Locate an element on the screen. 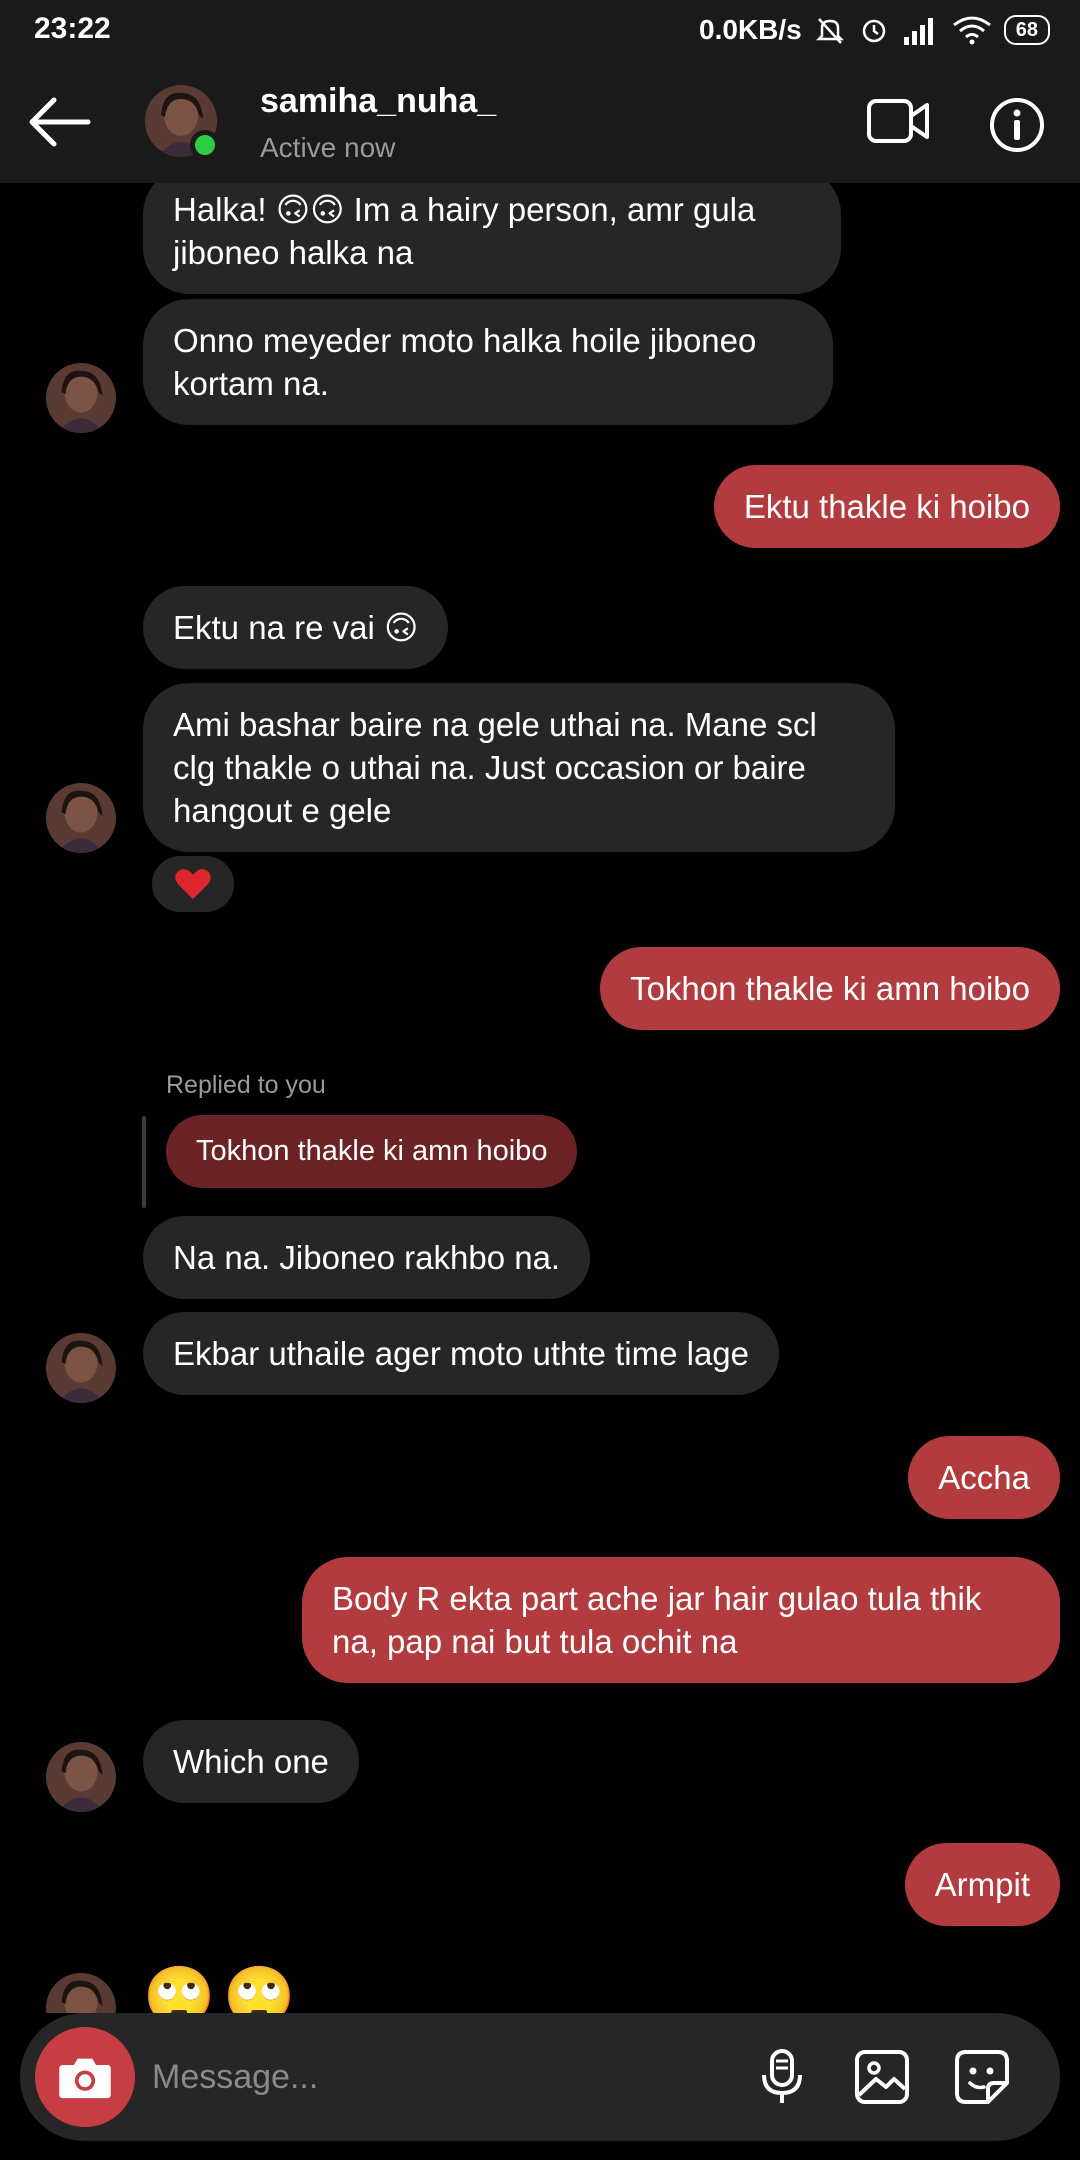  mute-bell-icon is located at coordinates (829, 31).